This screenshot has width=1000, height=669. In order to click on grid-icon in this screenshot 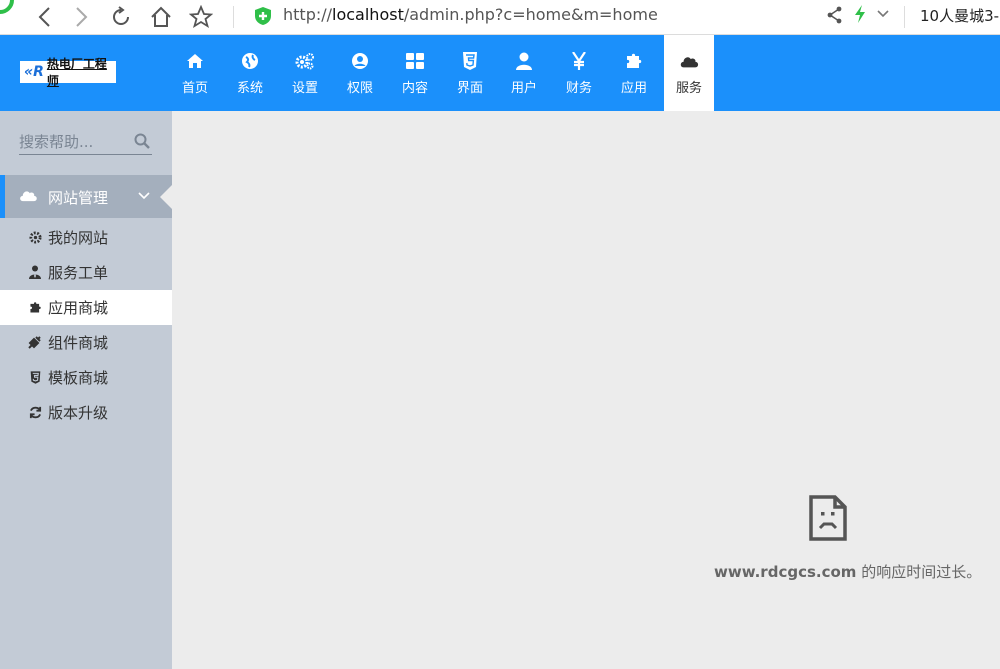, I will do `click(415, 61)`.